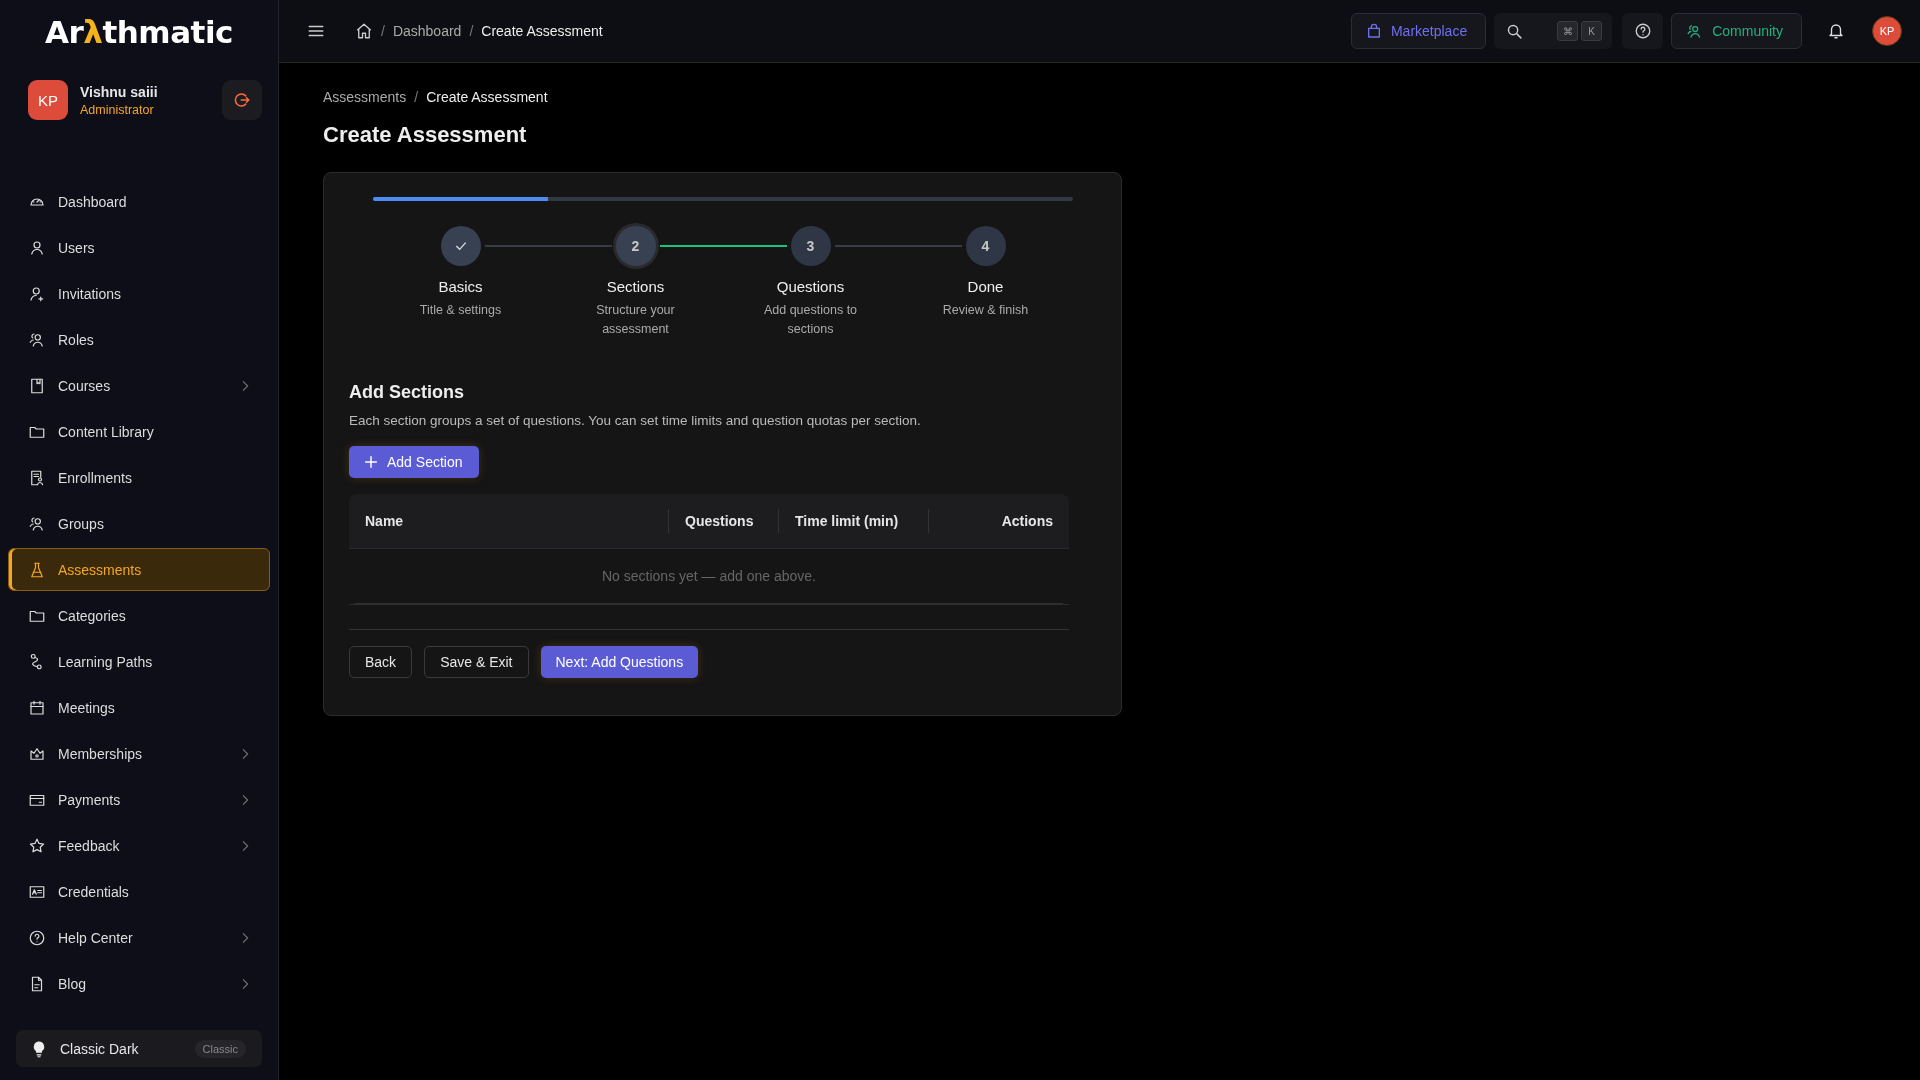 This screenshot has width=1920, height=1080. What do you see at coordinates (139, 247) in the screenshot?
I see `sidebar-item: Users` at bounding box center [139, 247].